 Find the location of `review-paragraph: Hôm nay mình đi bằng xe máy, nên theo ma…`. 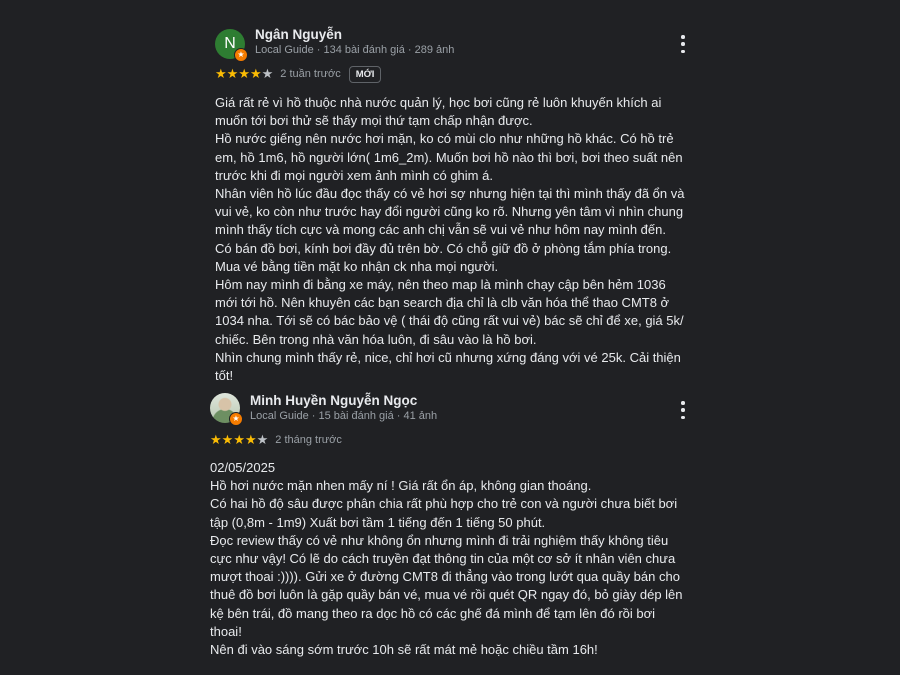

review-paragraph: Hôm nay mình đi bằng xe máy, nên theo ma… is located at coordinates (449, 312).